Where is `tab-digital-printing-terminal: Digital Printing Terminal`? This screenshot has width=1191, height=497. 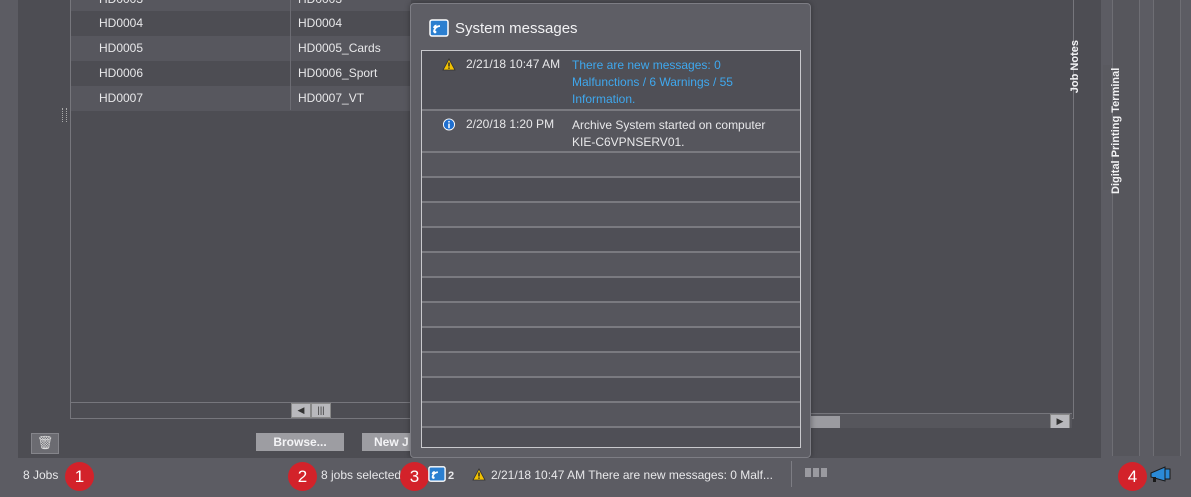 tab-digital-printing-terminal: Digital Printing Terminal is located at coordinates (1145, 228).